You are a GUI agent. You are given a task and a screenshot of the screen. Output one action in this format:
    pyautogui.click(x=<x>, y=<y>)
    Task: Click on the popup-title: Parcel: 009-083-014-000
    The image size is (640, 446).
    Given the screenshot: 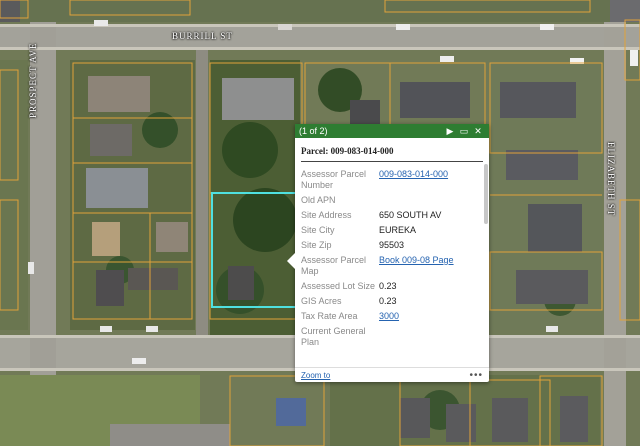 What is the action you would take?
    pyautogui.click(x=392, y=150)
    